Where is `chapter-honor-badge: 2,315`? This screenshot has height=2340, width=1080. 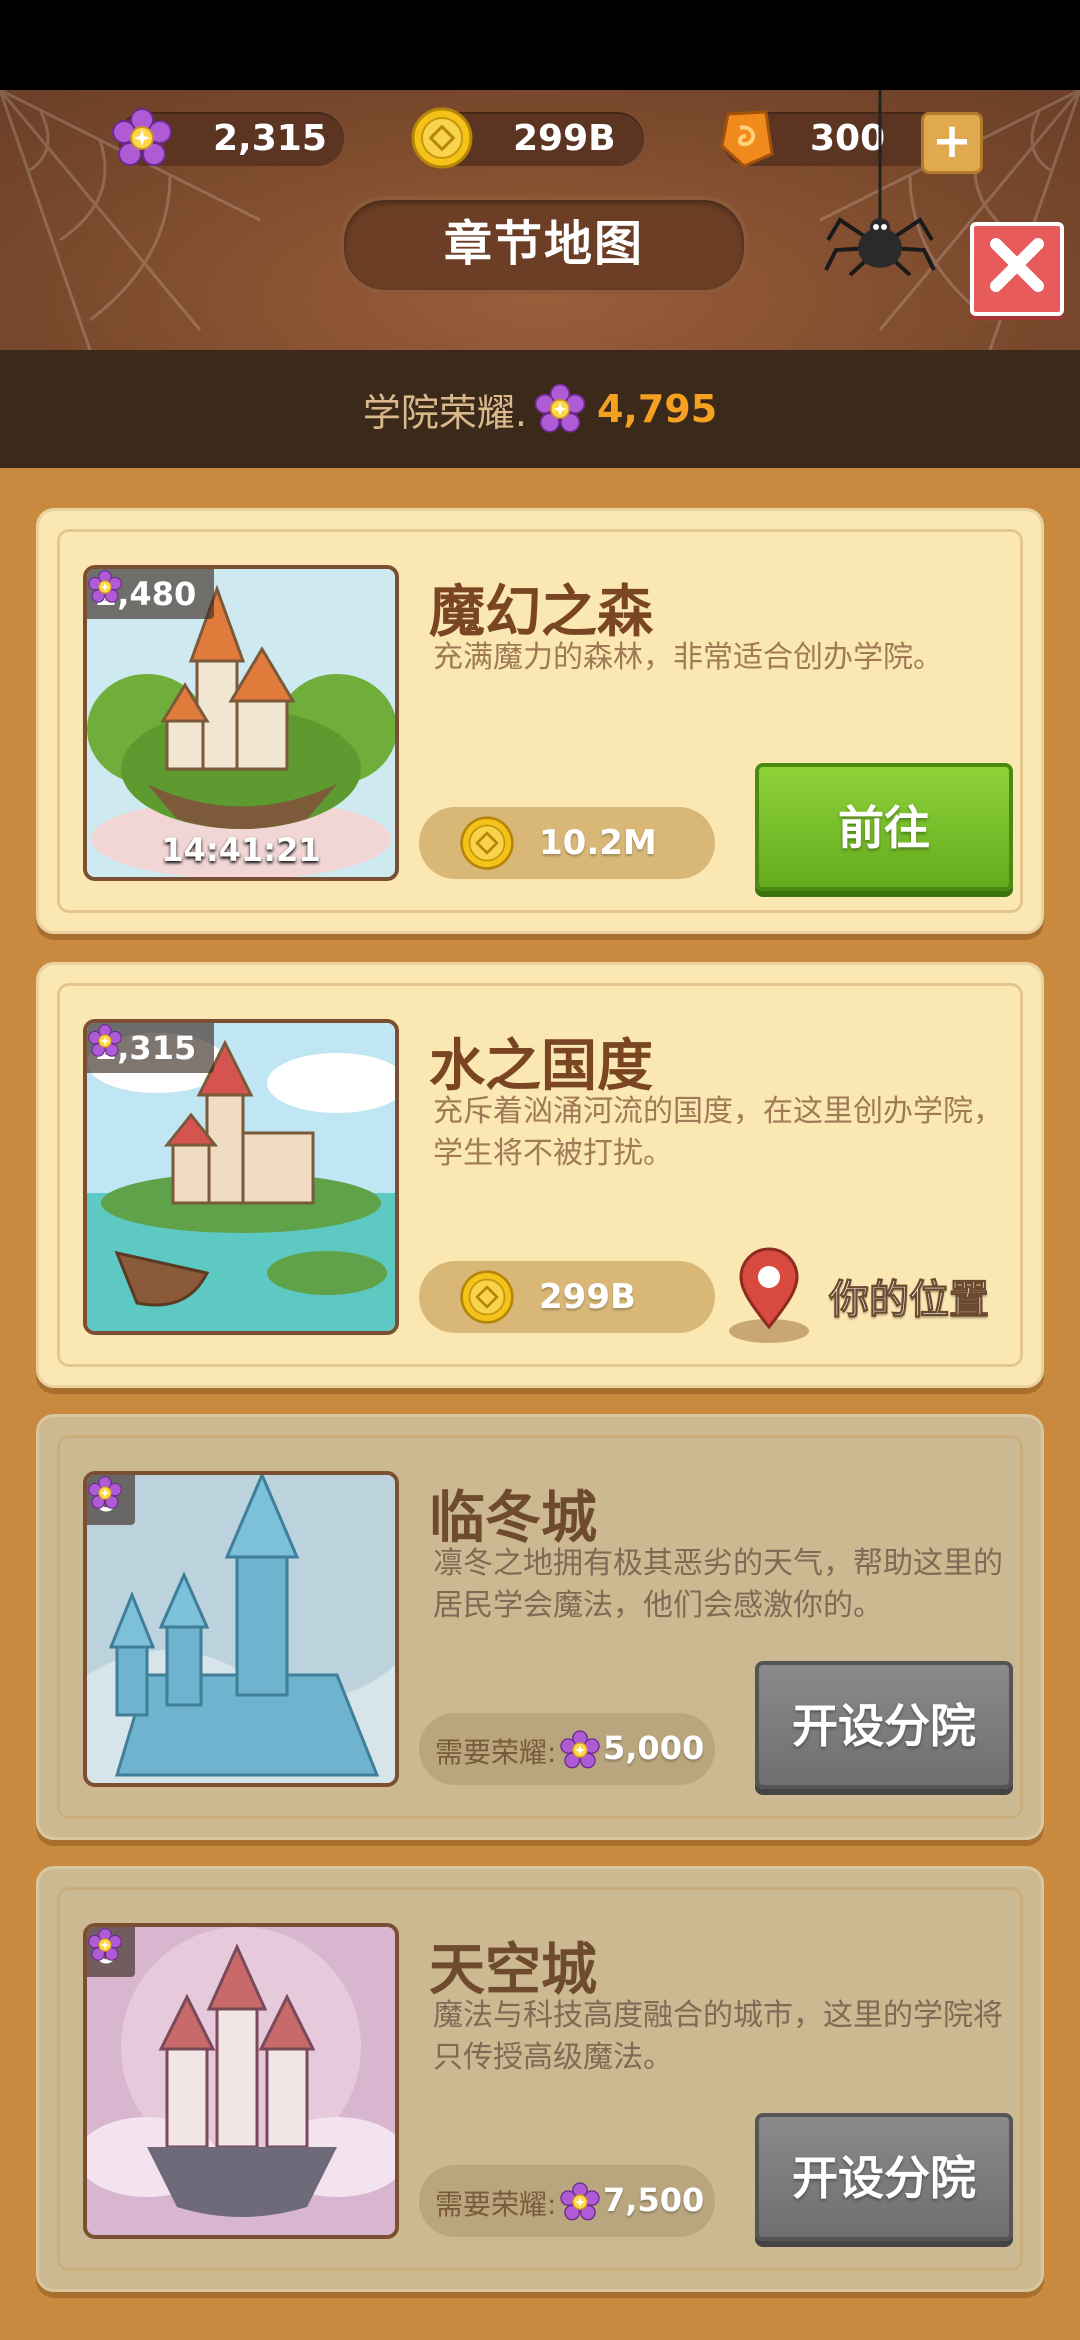
chapter-honor-badge: 2,315 is located at coordinates (151, 1048).